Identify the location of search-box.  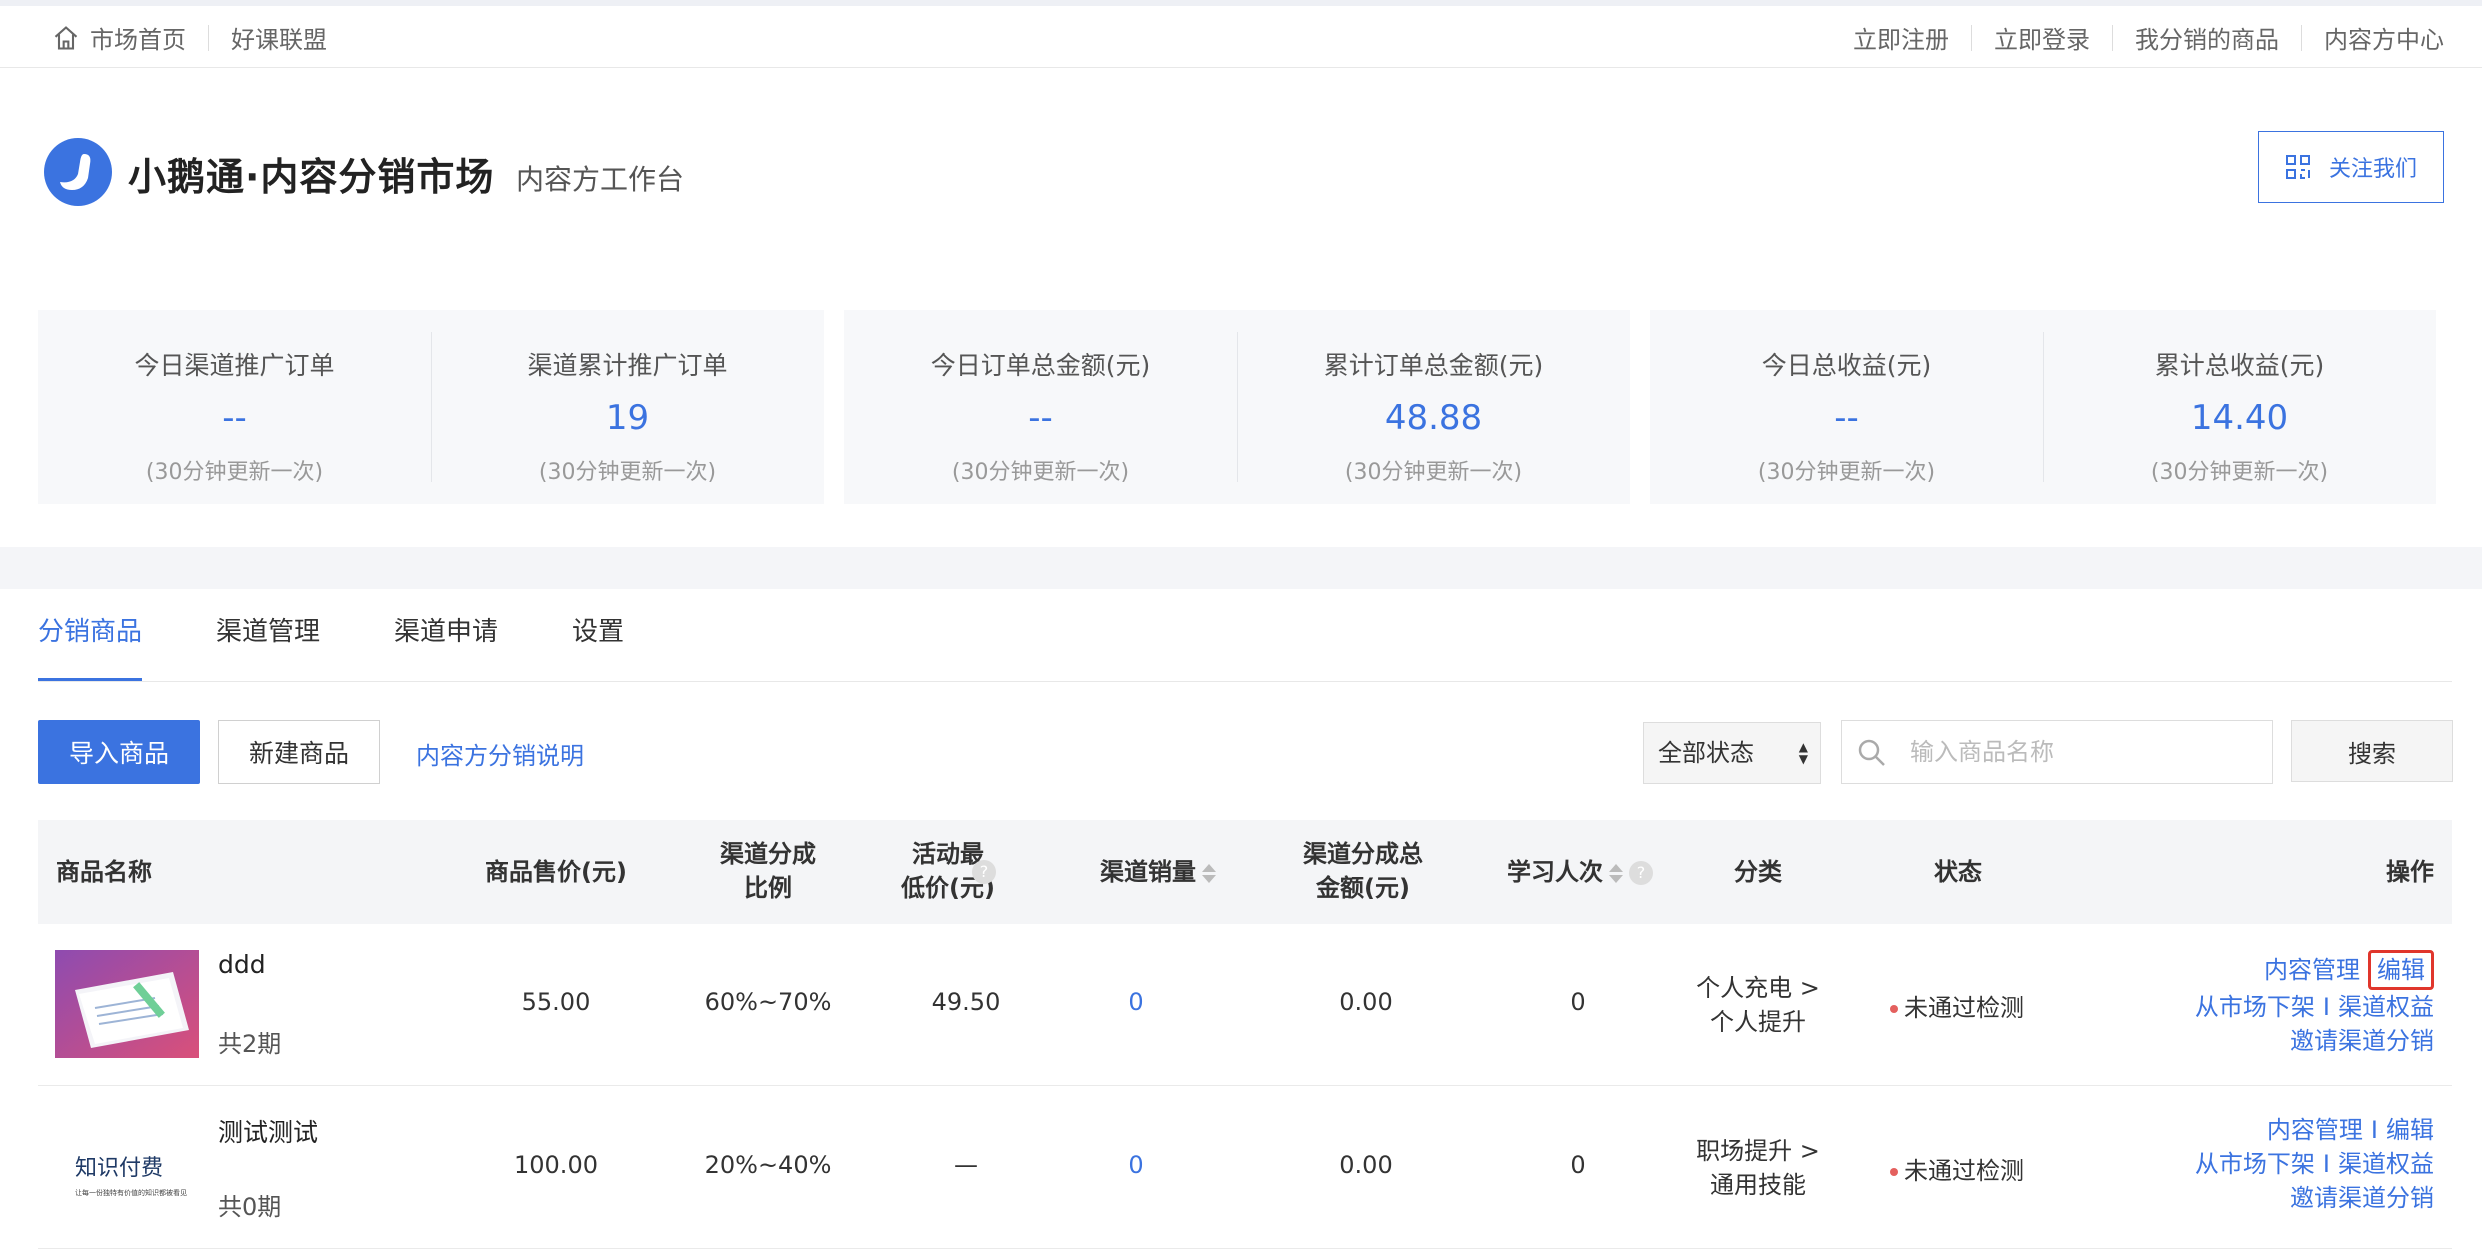
(2057, 752).